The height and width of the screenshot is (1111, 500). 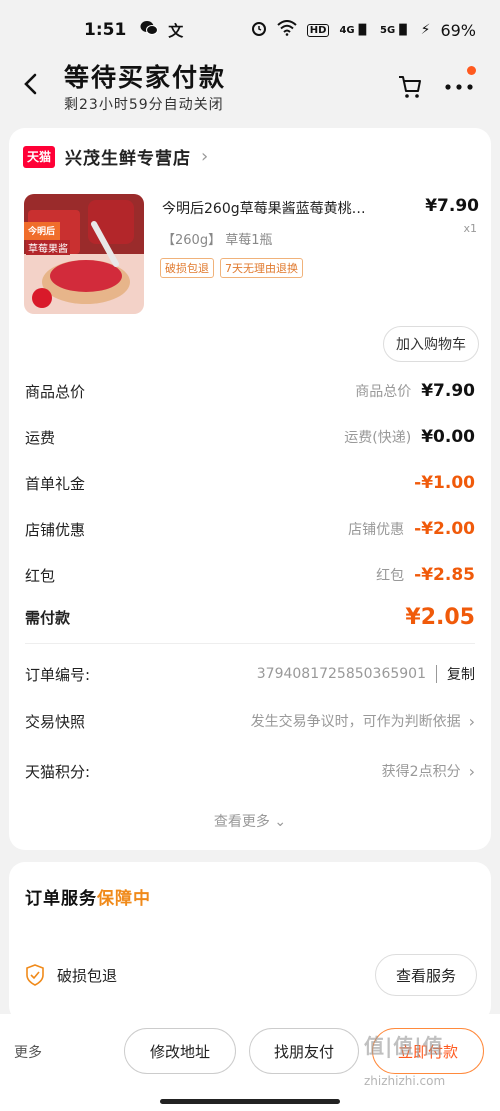 What do you see at coordinates (217, 240) in the screenshot?
I see `product-sku: 【260g】 草莓1瓶` at bounding box center [217, 240].